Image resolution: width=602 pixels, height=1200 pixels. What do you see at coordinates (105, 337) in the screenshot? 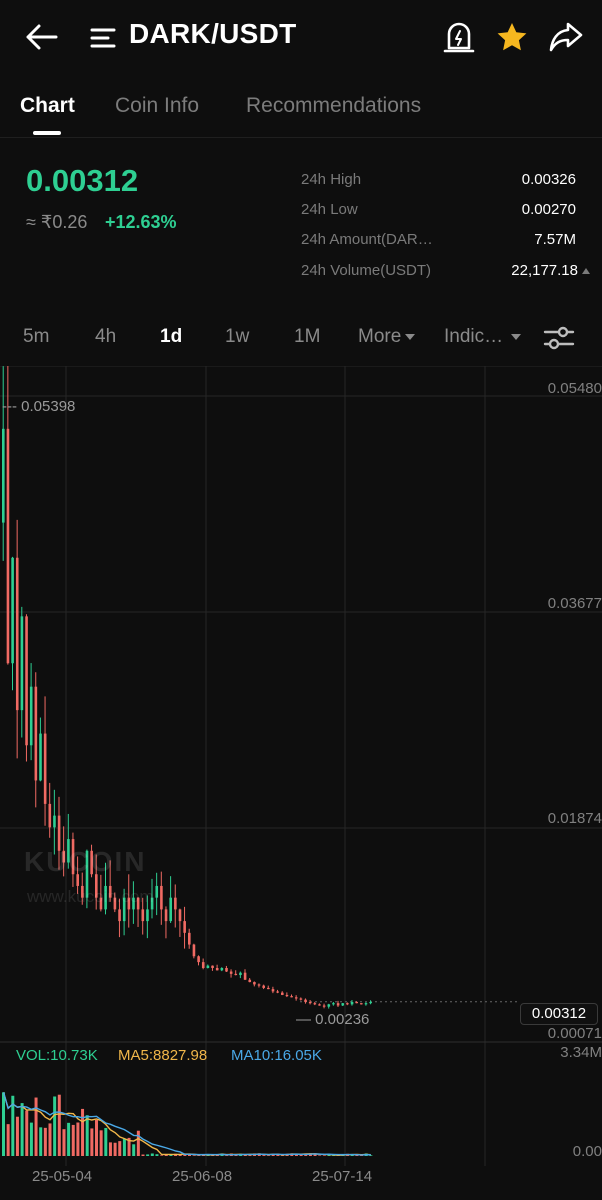
I see `interval-4h: 4h` at bounding box center [105, 337].